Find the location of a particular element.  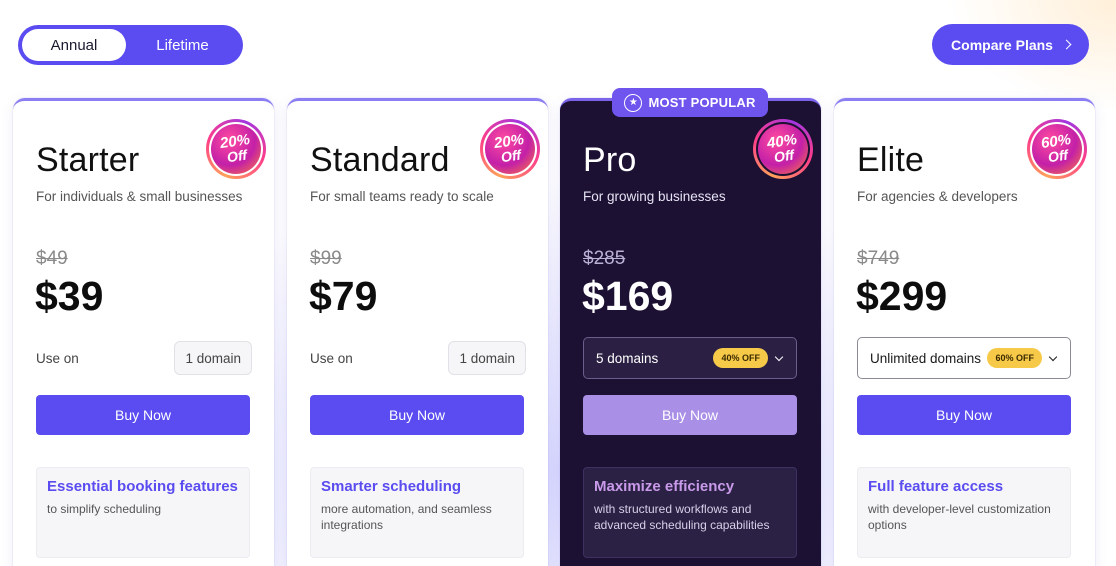

old-price: $99 is located at coordinates (326, 258).